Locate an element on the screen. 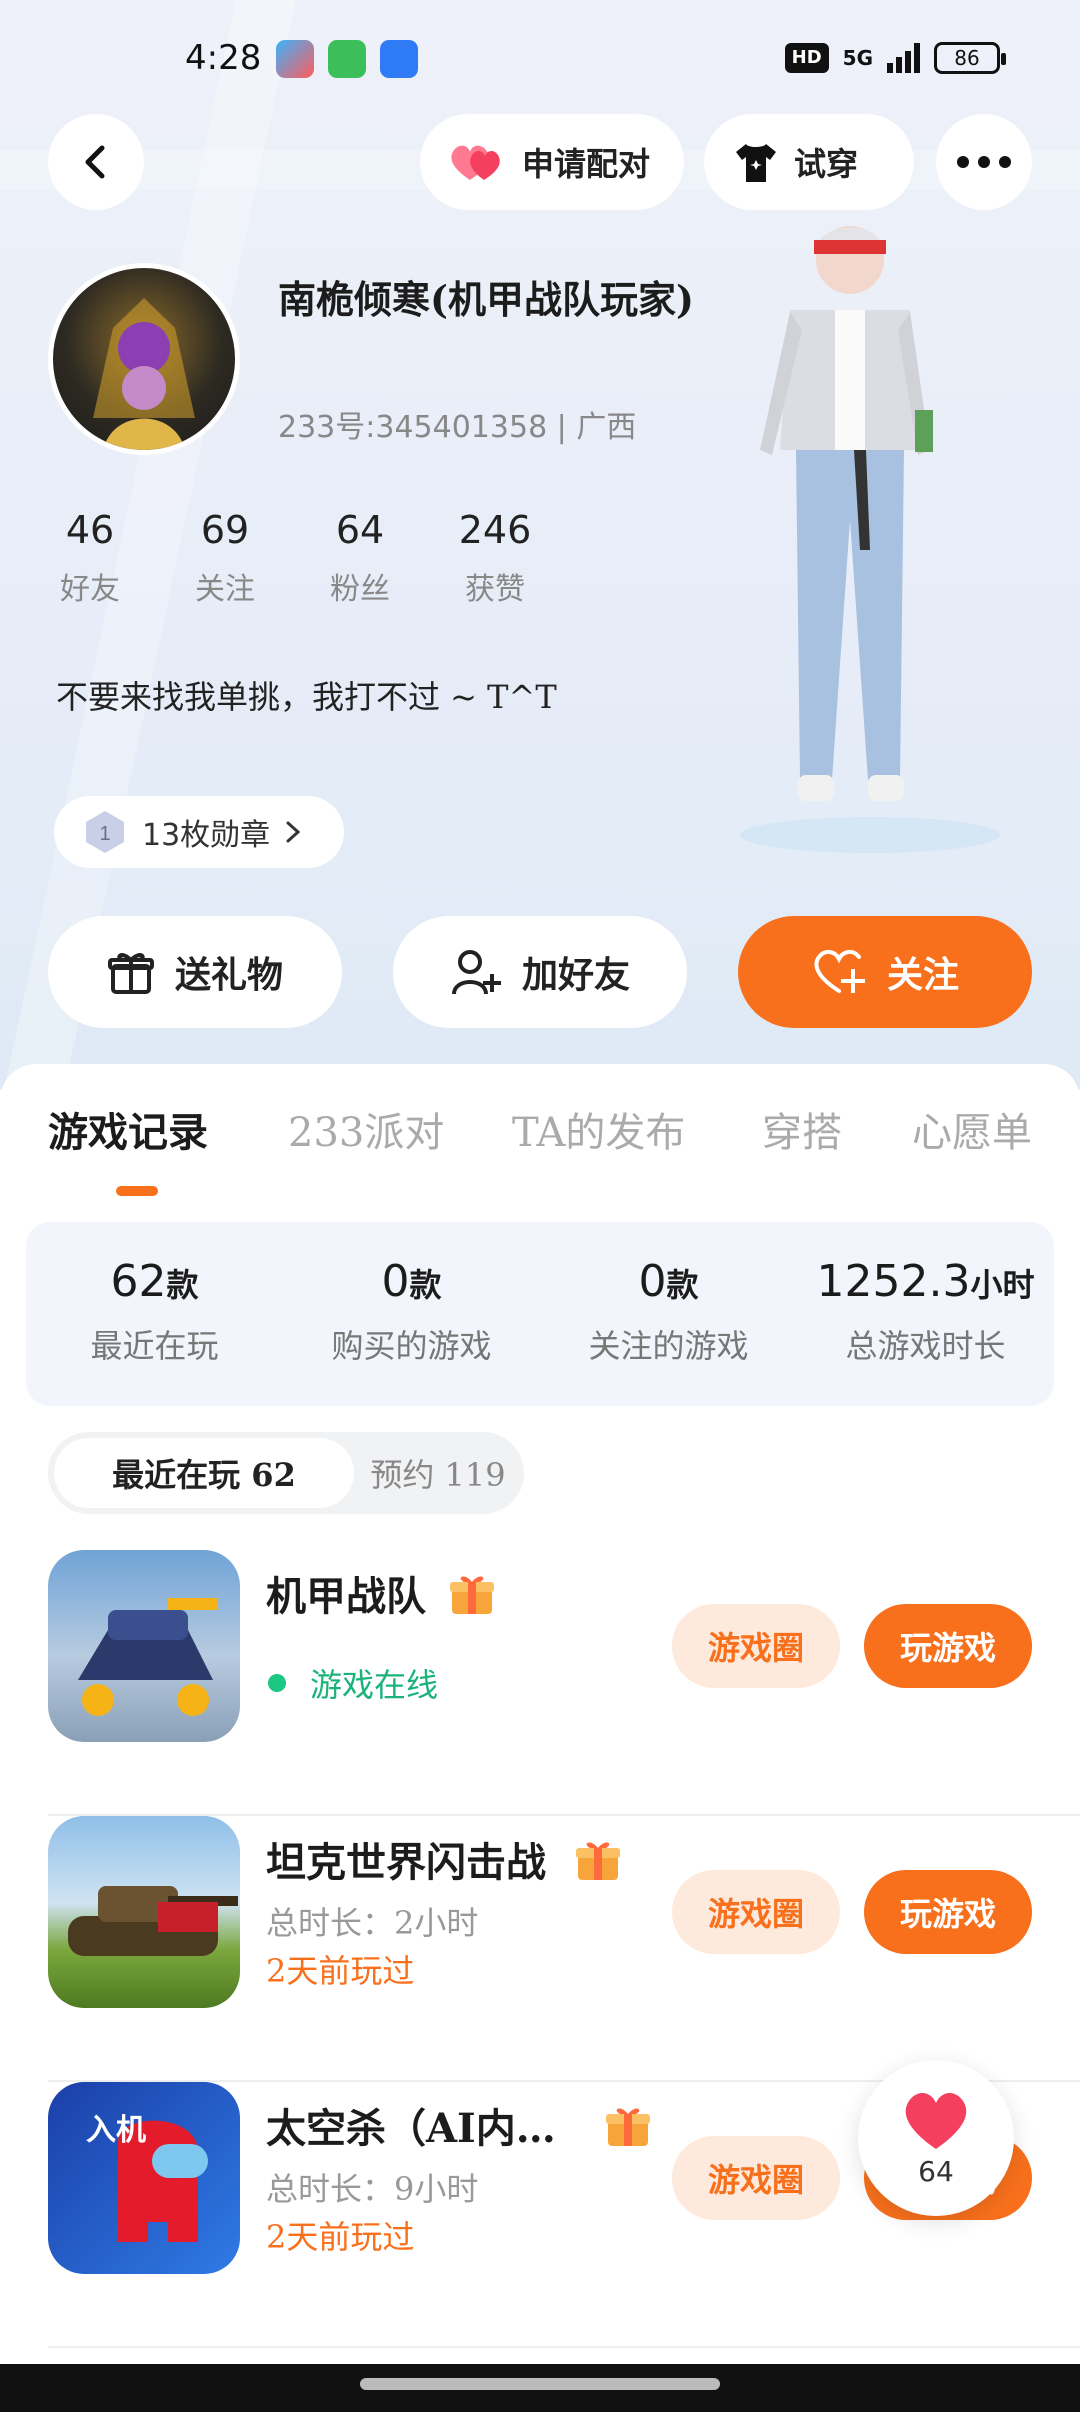 The width and height of the screenshot is (1080, 2412). more-dots-icon is located at coordinates (984, 162).